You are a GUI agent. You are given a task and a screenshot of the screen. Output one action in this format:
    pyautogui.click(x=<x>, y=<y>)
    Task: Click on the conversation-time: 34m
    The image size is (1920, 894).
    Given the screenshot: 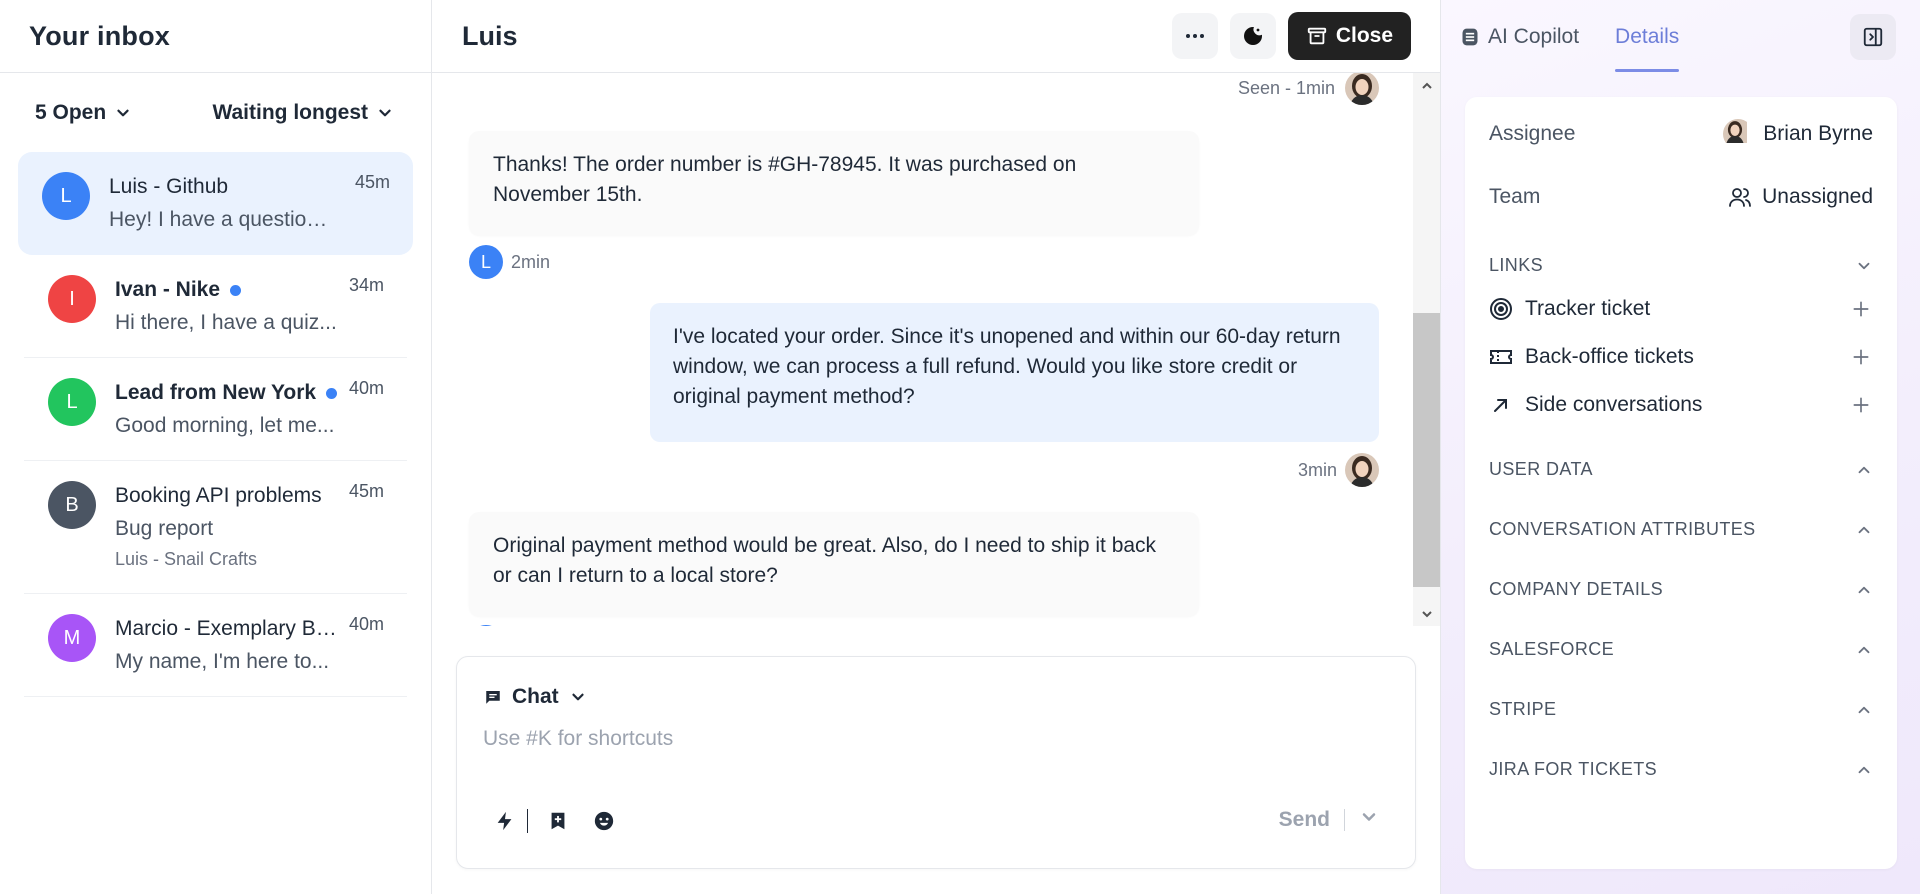 What is the action you would take?
    pyautogui.click(x=366, y=285)
    